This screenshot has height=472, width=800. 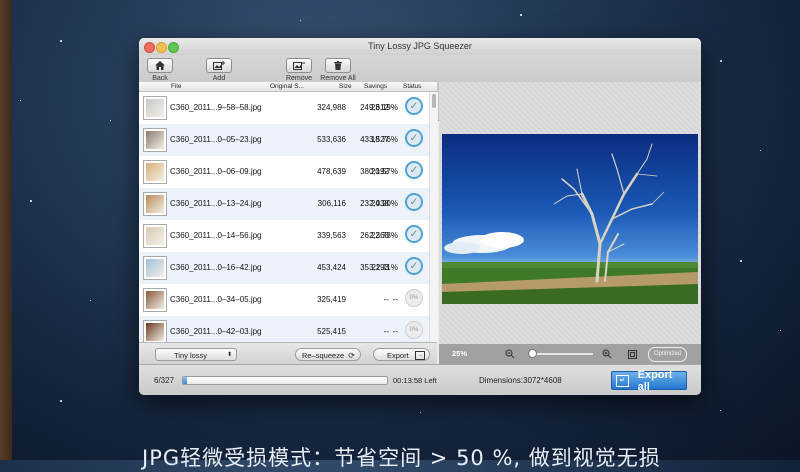 I want to click on original-size: 306,116, so click(x=331, y=203).